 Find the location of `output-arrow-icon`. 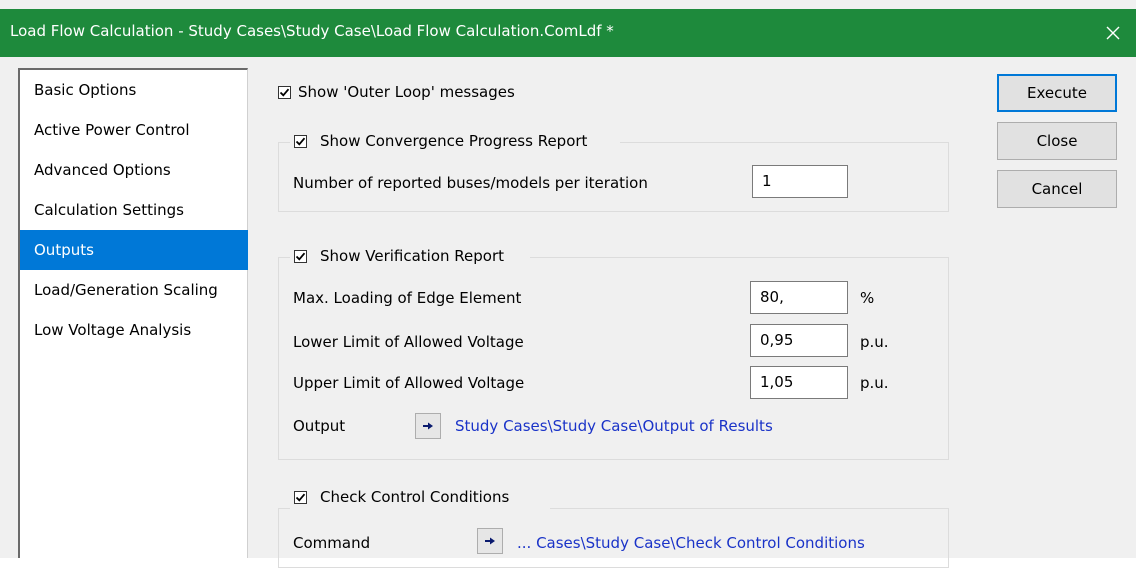

output-arrow-icon is located at coordinates (428, 426).